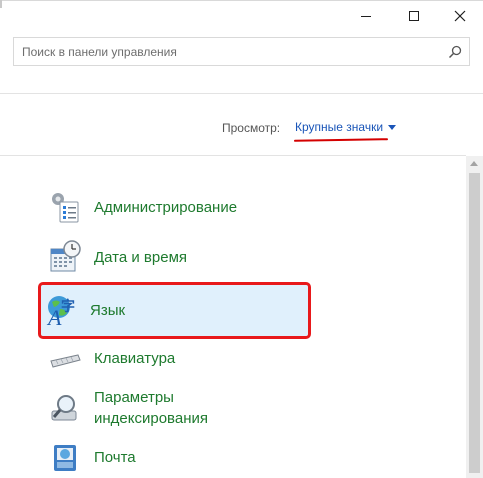 This screenshot has height=478, width=483. I want to click on search-box, so click(241, 51).